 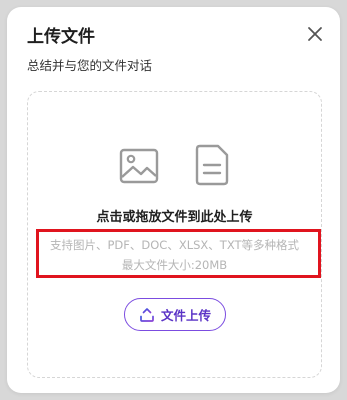 I want to click on image-icon, so click(x=139, y=166).